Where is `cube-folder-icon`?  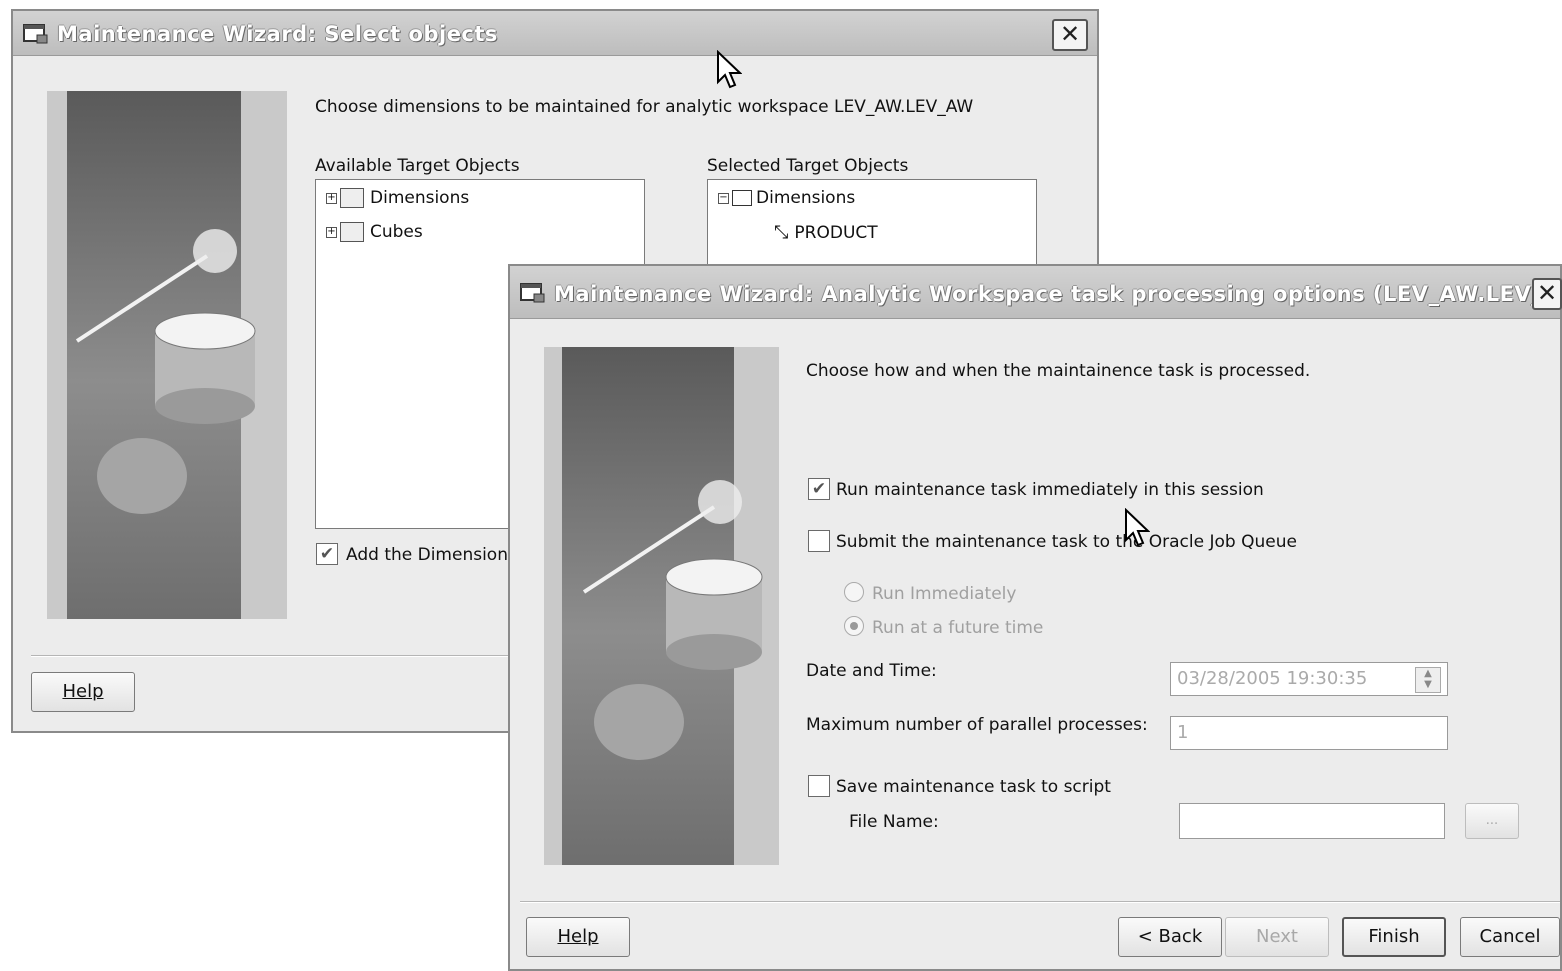
cube-folder-icon is located at coordinates (352, 232).